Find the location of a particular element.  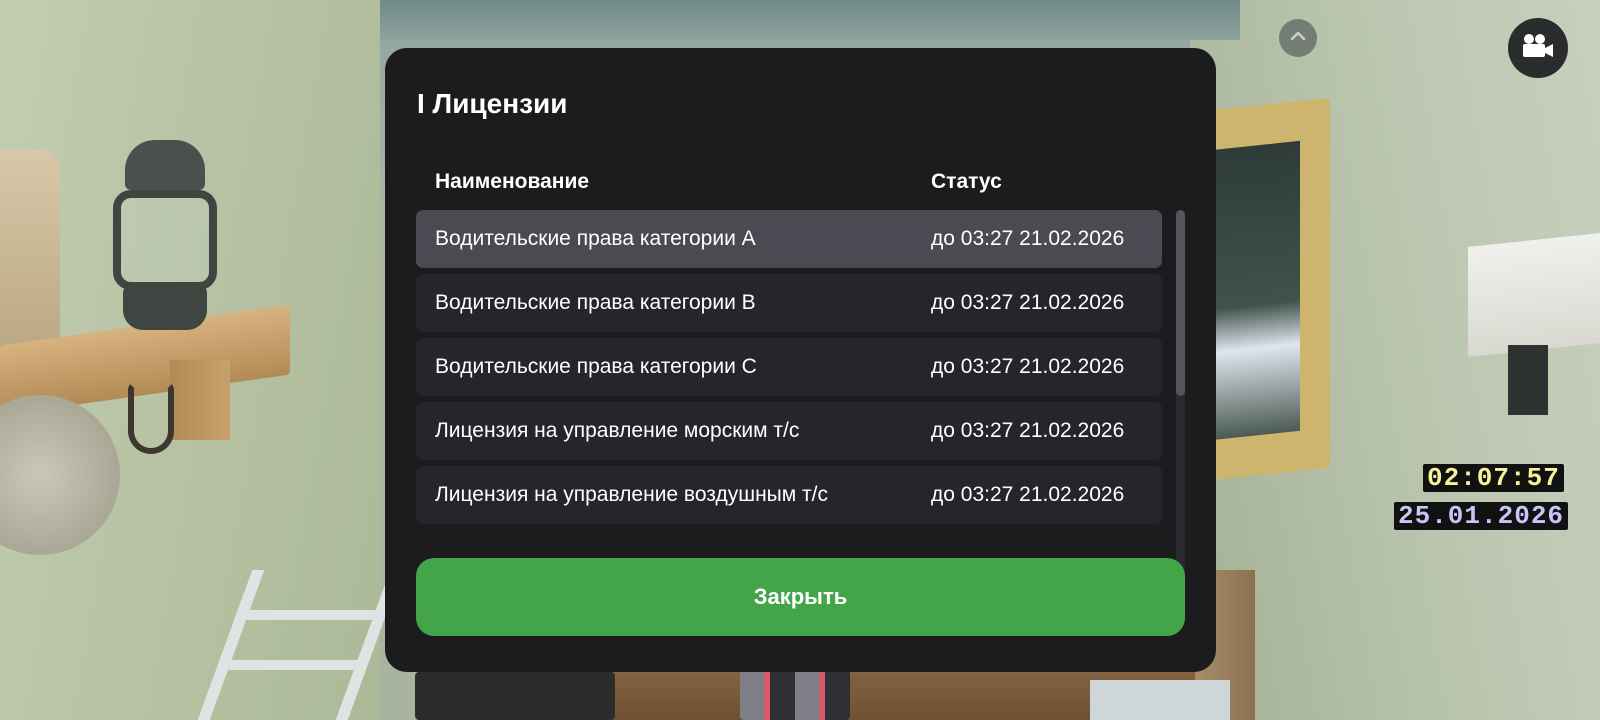

license-name: Водительские права категории C is located at coordinates (596, 366).